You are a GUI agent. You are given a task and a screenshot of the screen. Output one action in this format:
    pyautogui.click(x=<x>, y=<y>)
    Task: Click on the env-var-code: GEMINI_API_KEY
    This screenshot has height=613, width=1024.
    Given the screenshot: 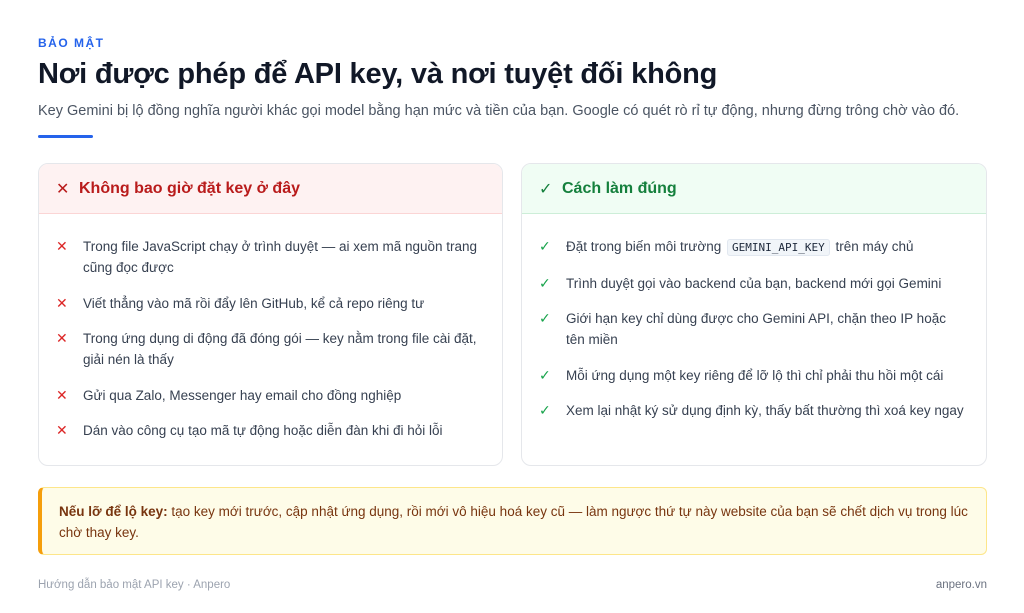 What is the action you would take?
    pyautogui.click(x=778, y=247)
    